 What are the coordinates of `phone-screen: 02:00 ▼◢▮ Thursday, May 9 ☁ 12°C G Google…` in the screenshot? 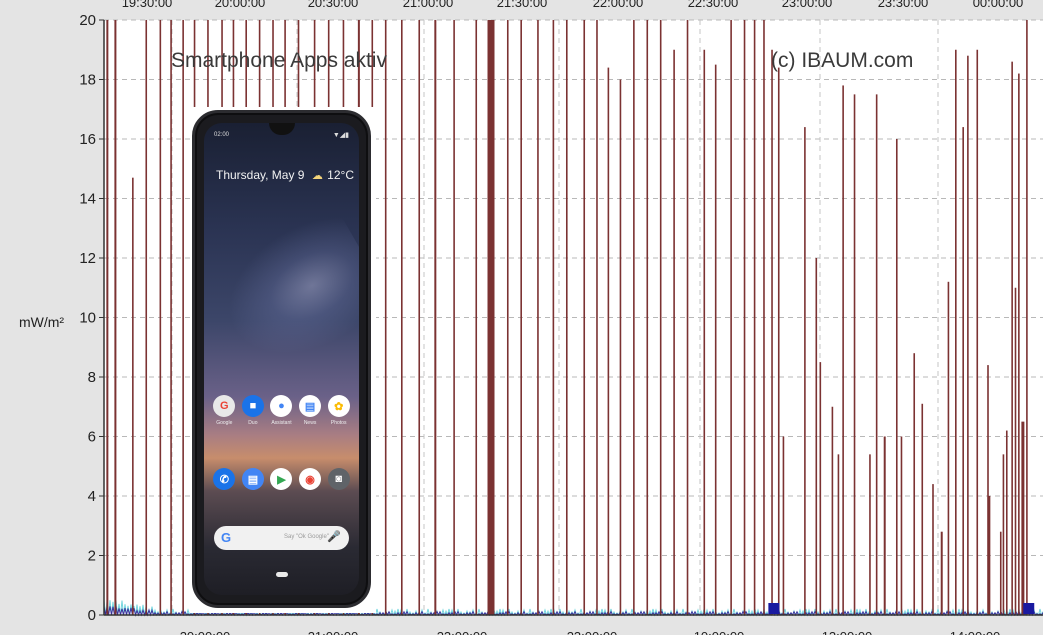 It's located at (281, 359).